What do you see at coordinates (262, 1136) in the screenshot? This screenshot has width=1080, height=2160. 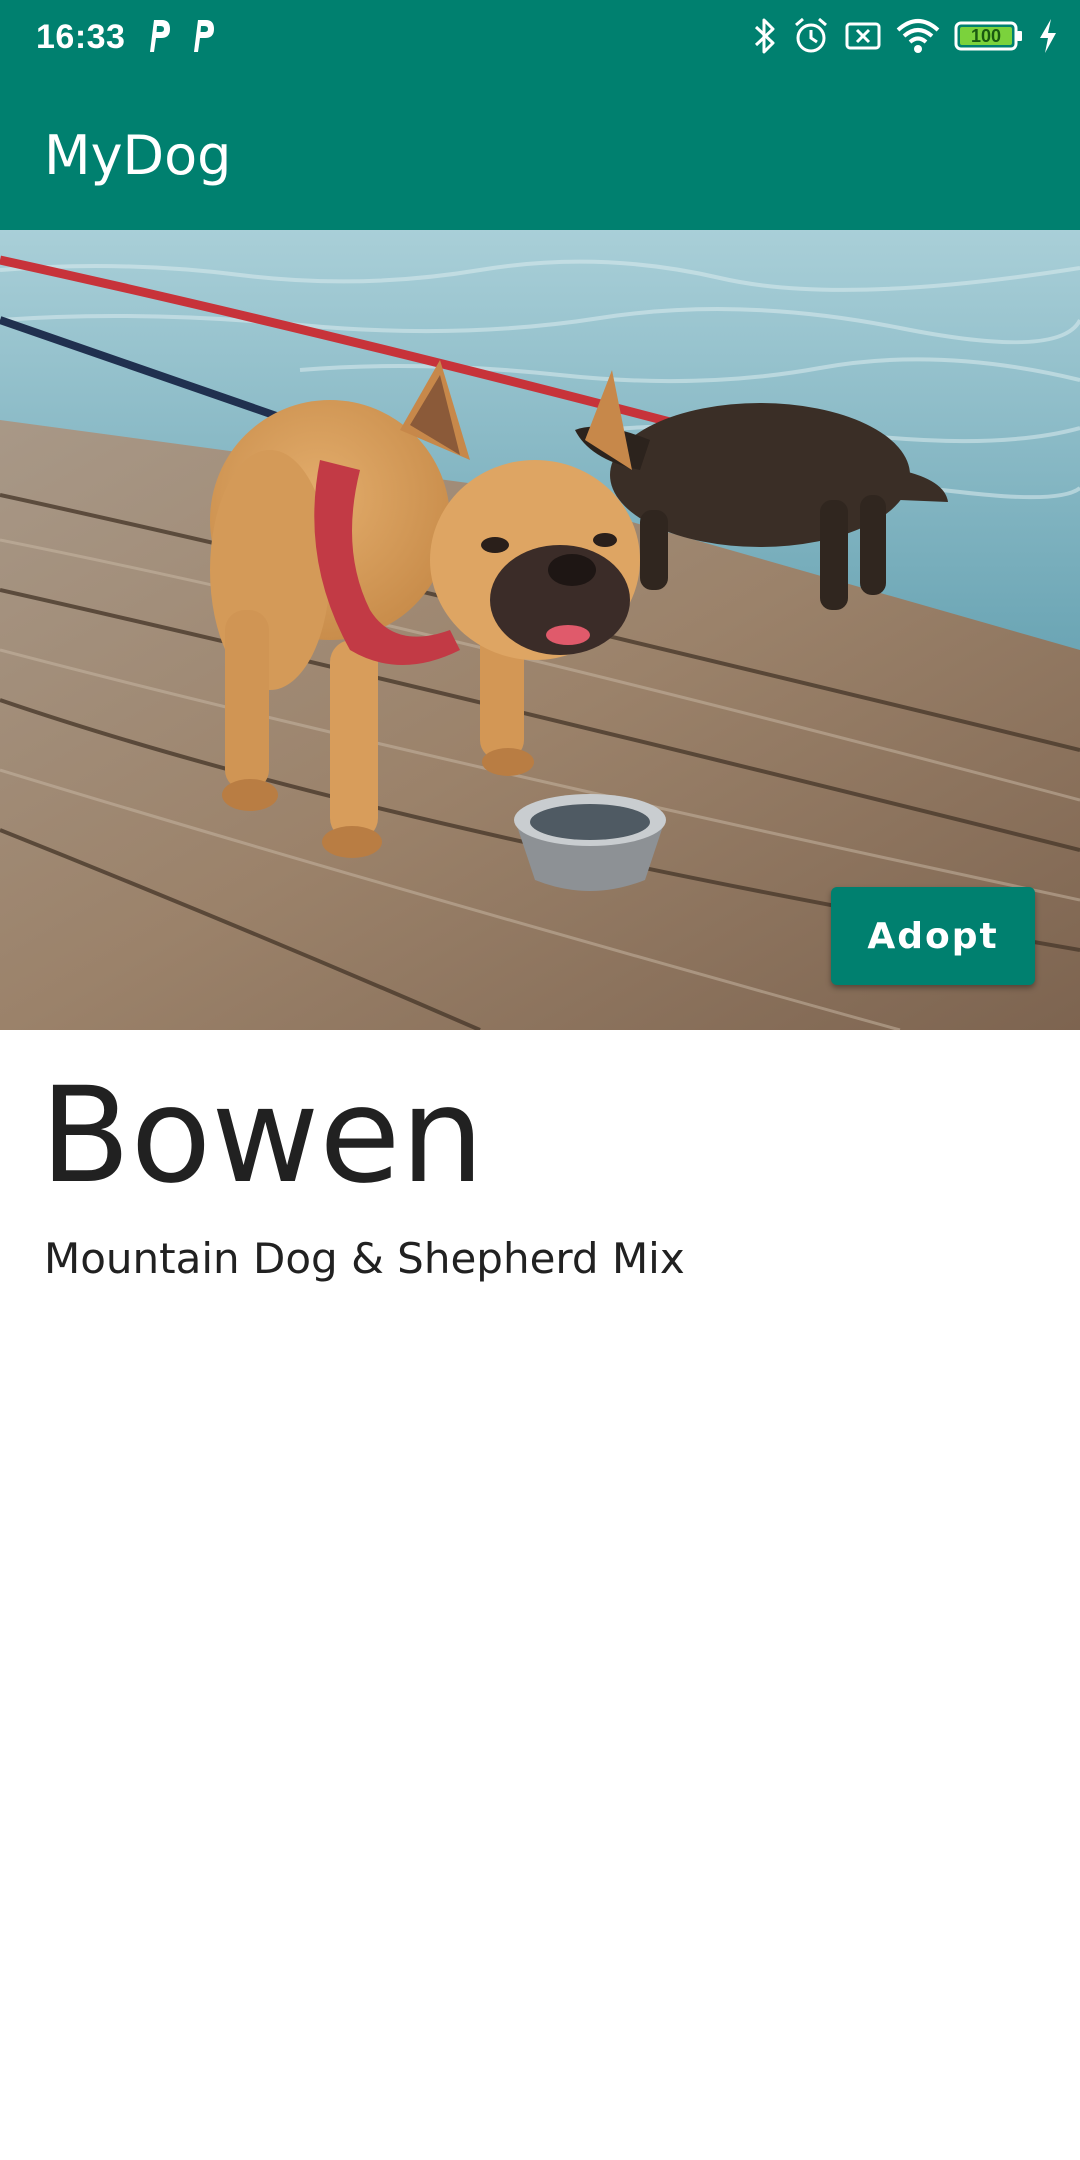 I see `dog-name: Bowen` at bounding box center [262, 1136].